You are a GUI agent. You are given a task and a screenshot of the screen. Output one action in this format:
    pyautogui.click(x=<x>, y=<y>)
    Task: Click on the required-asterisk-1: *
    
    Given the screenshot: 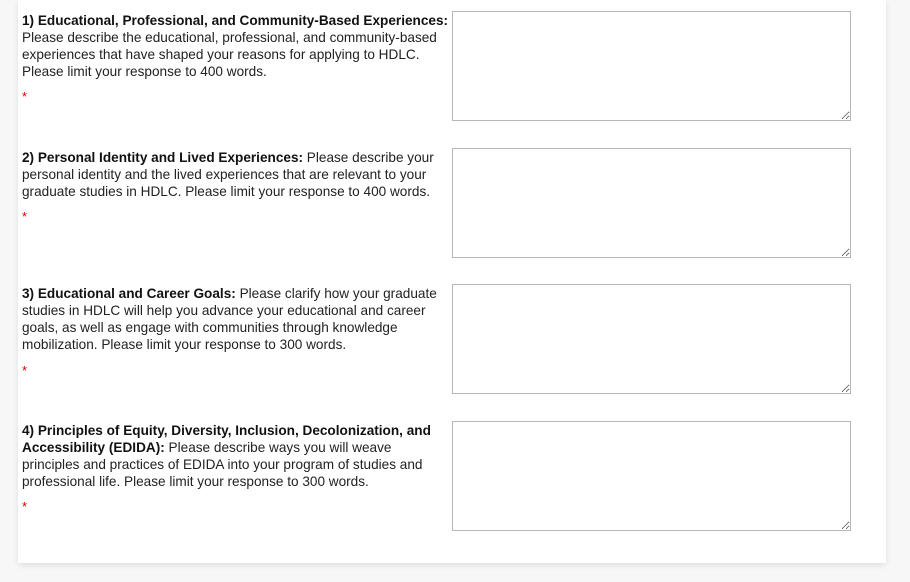 What is the action you would take?
    pyautogui.click(x=25, y=96)
    